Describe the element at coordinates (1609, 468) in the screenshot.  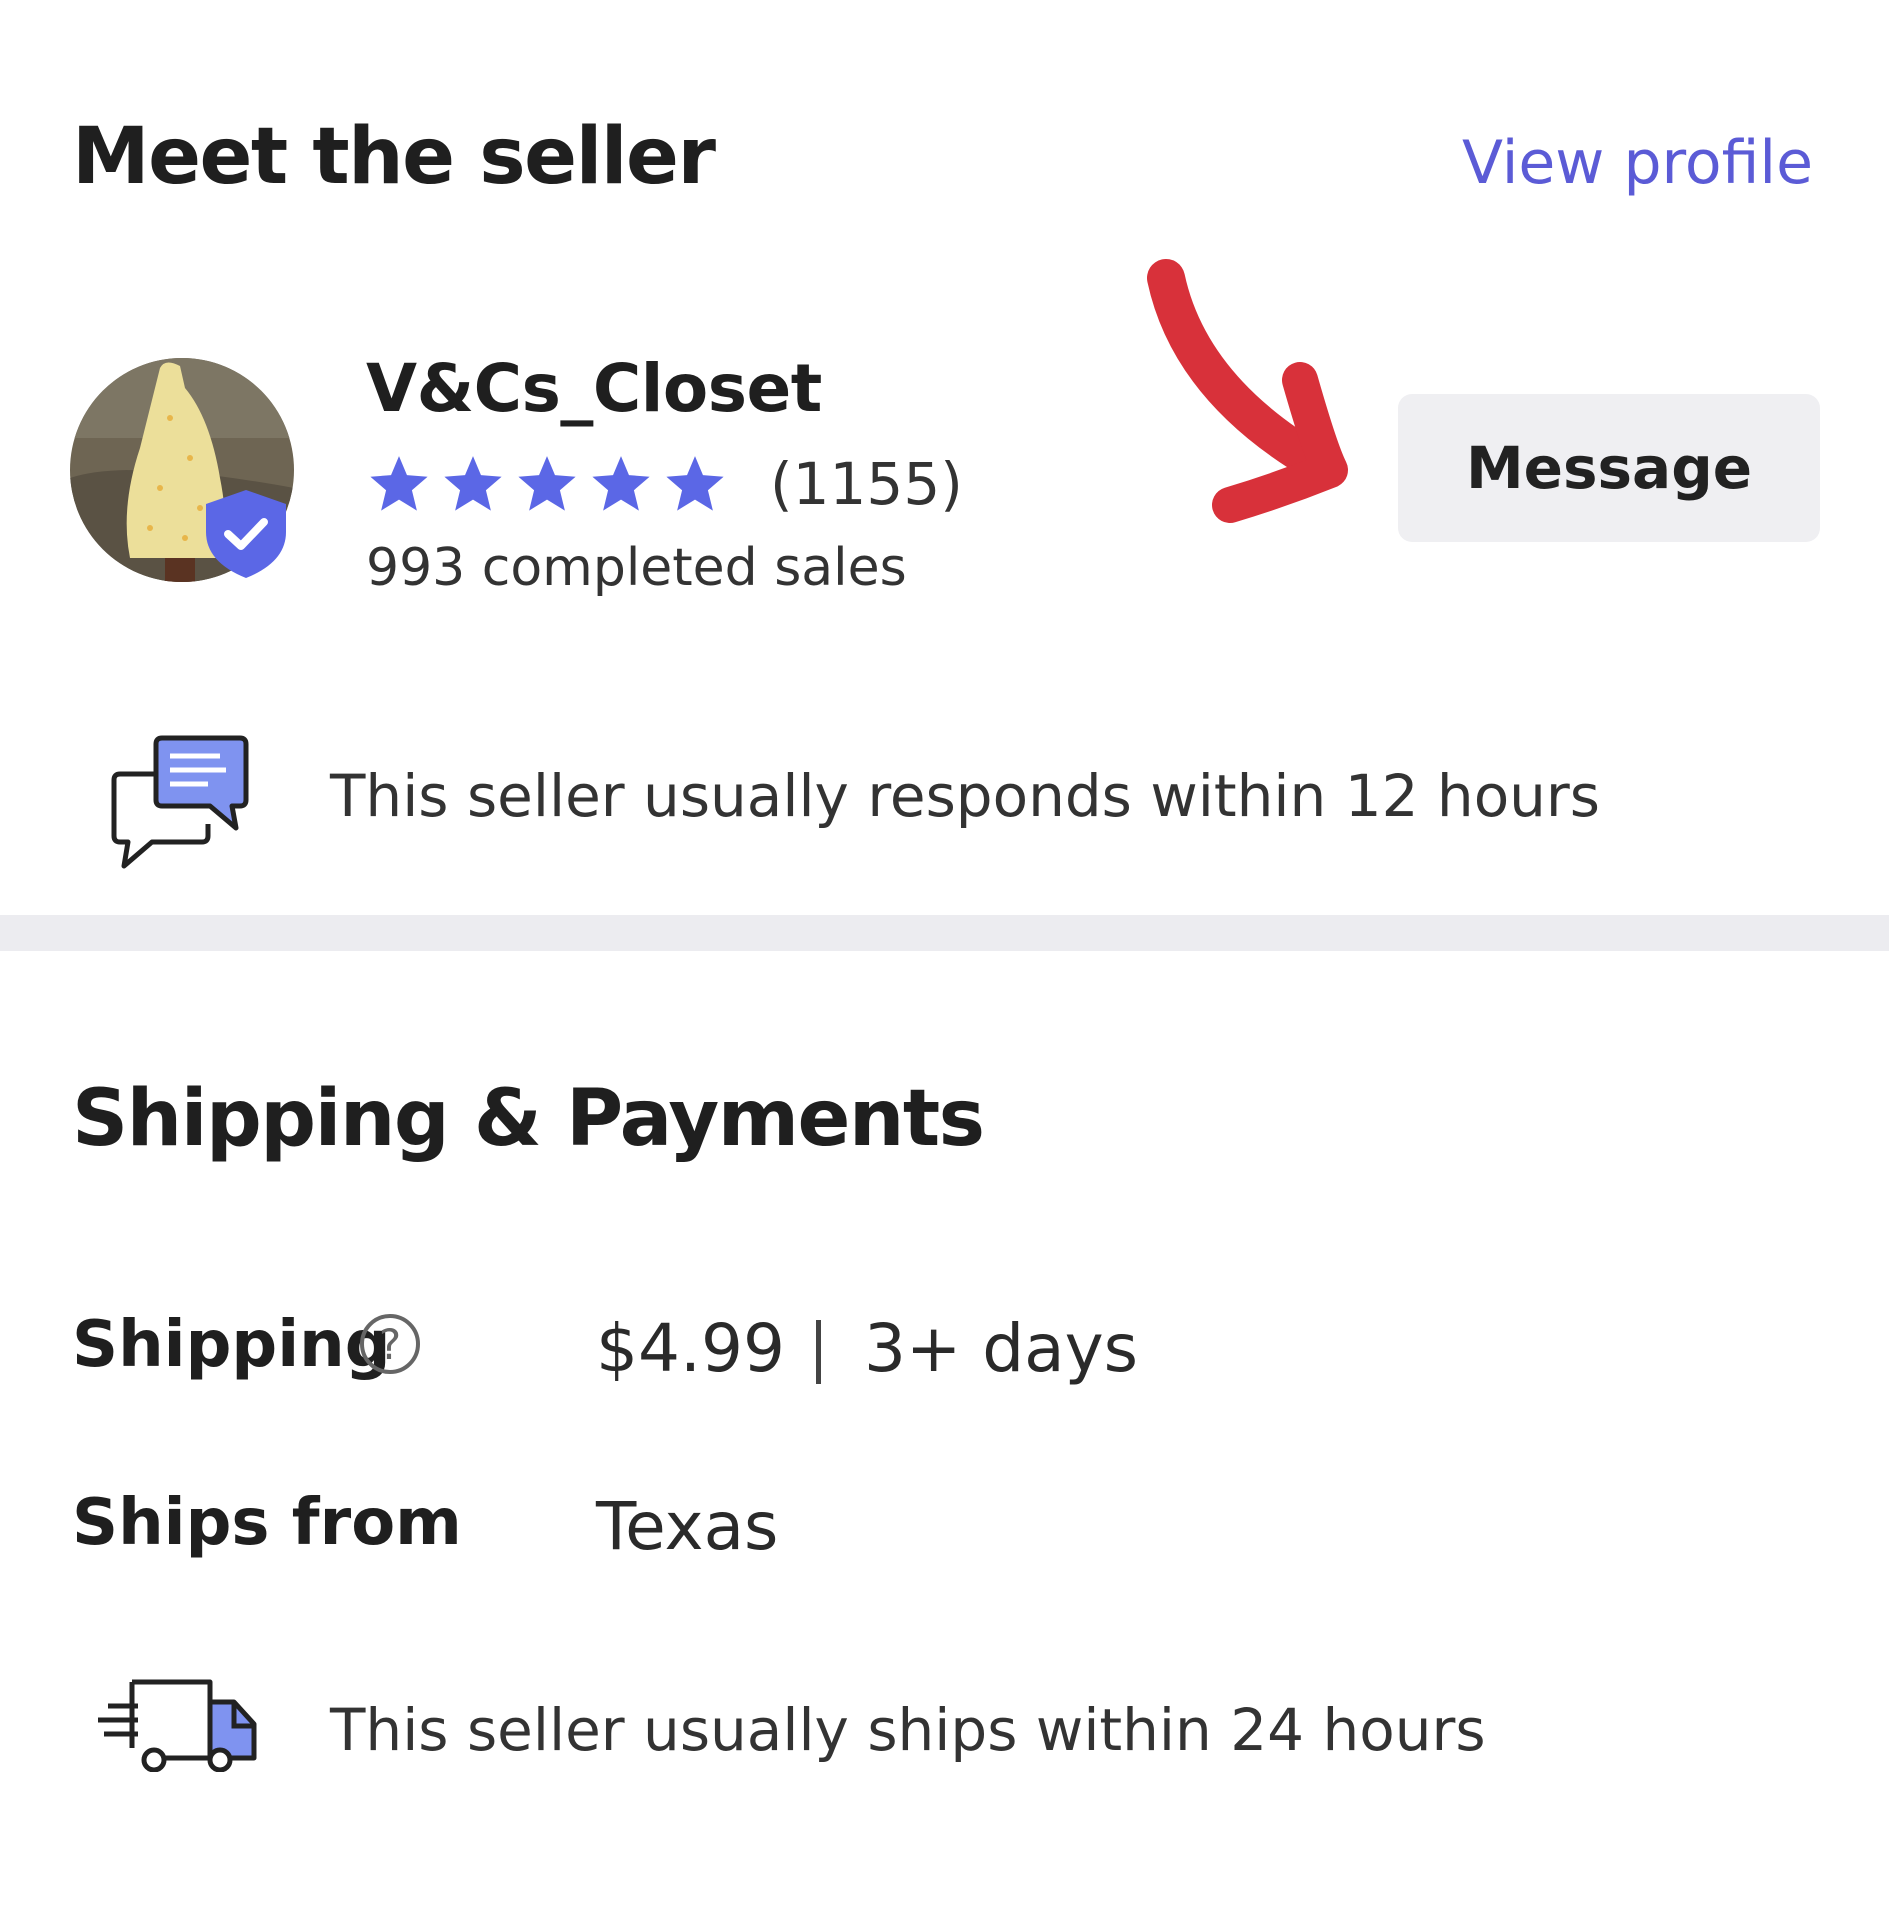
I see `message-button: Message` at that location.